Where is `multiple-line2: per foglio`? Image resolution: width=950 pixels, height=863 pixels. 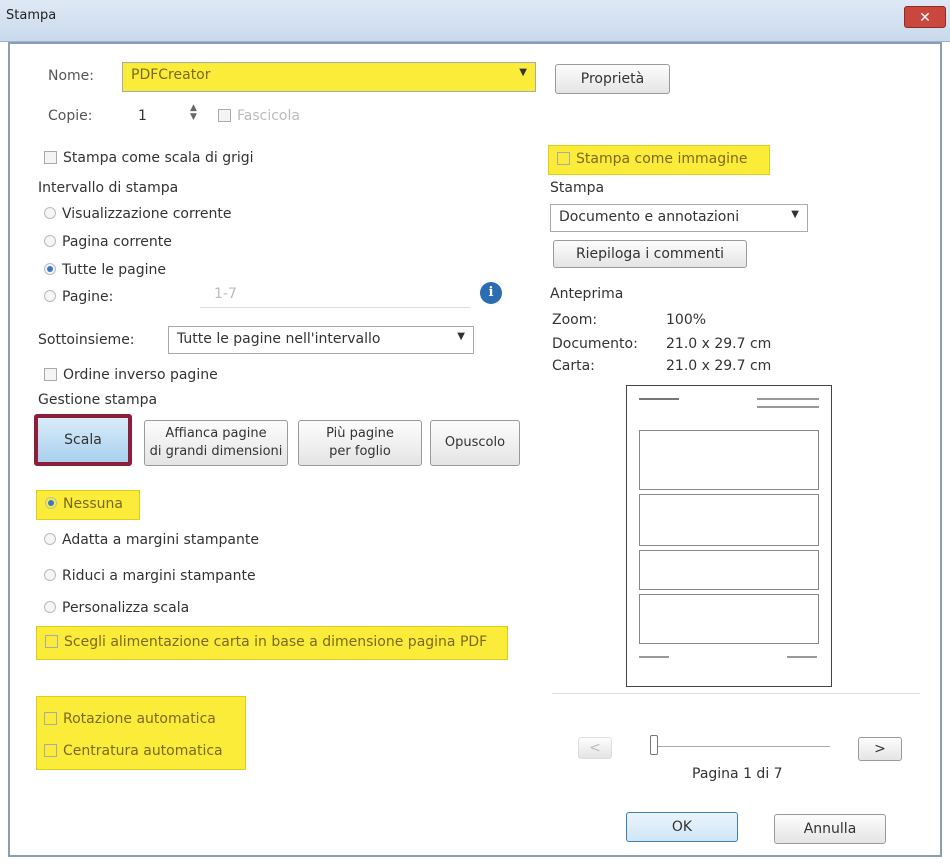
multiple-line2: per foglio is located at coordinates (360, 451).